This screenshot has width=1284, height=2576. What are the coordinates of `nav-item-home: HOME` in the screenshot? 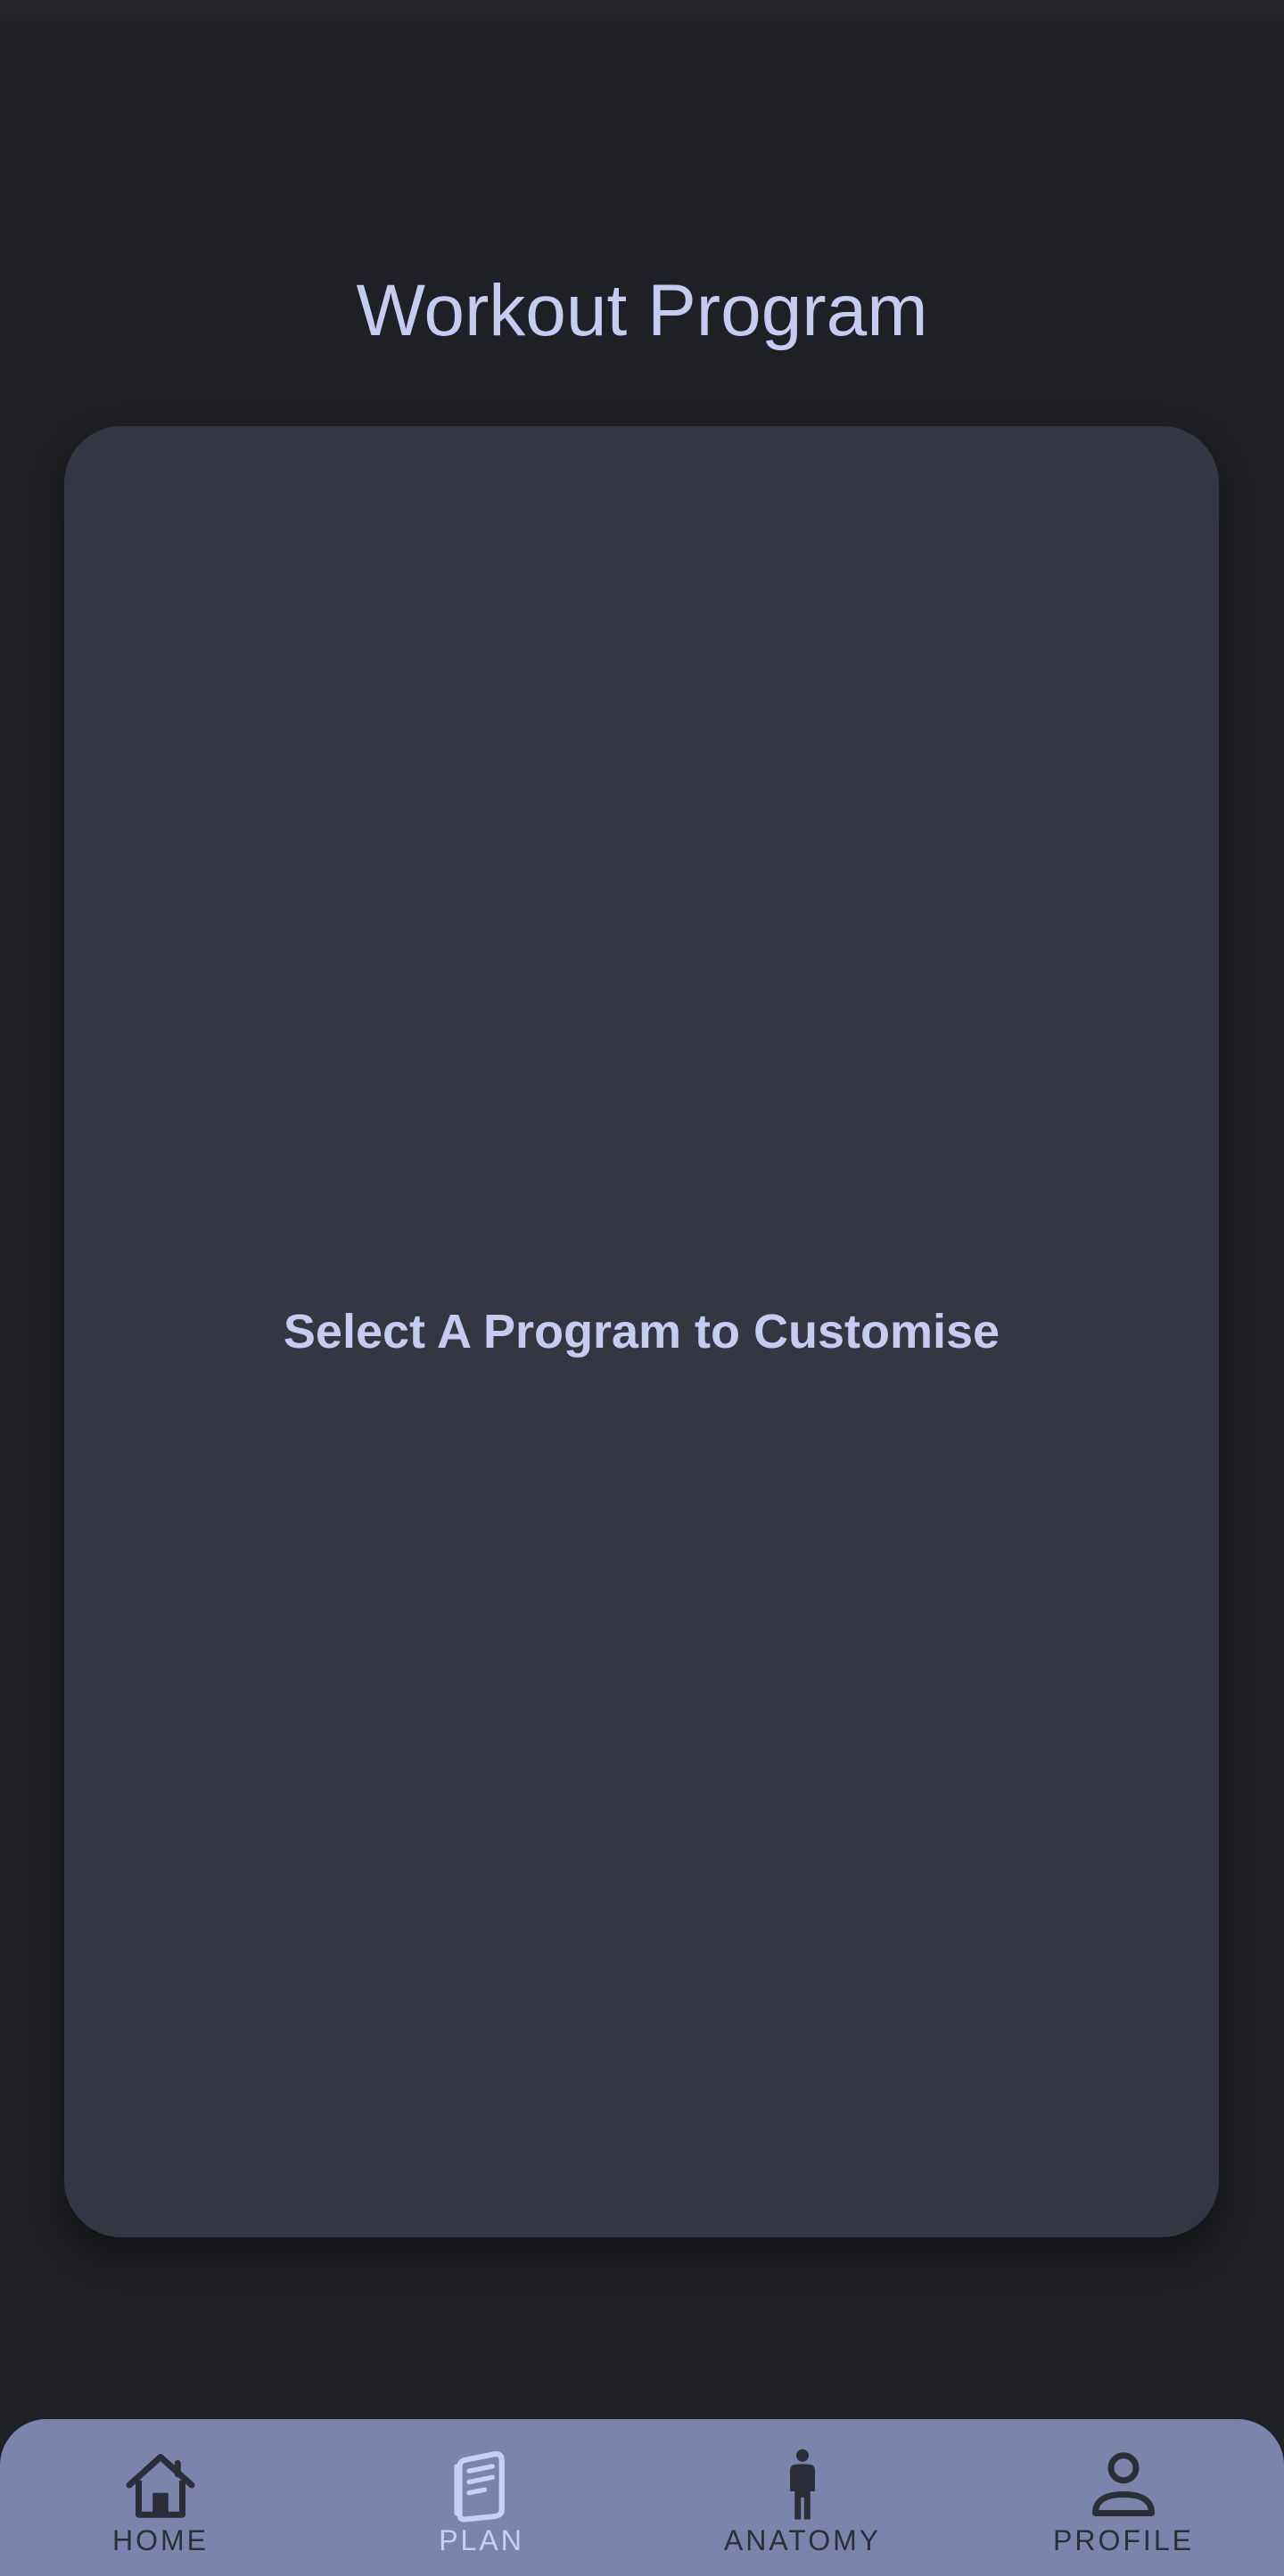 It's located at (160, 2498).